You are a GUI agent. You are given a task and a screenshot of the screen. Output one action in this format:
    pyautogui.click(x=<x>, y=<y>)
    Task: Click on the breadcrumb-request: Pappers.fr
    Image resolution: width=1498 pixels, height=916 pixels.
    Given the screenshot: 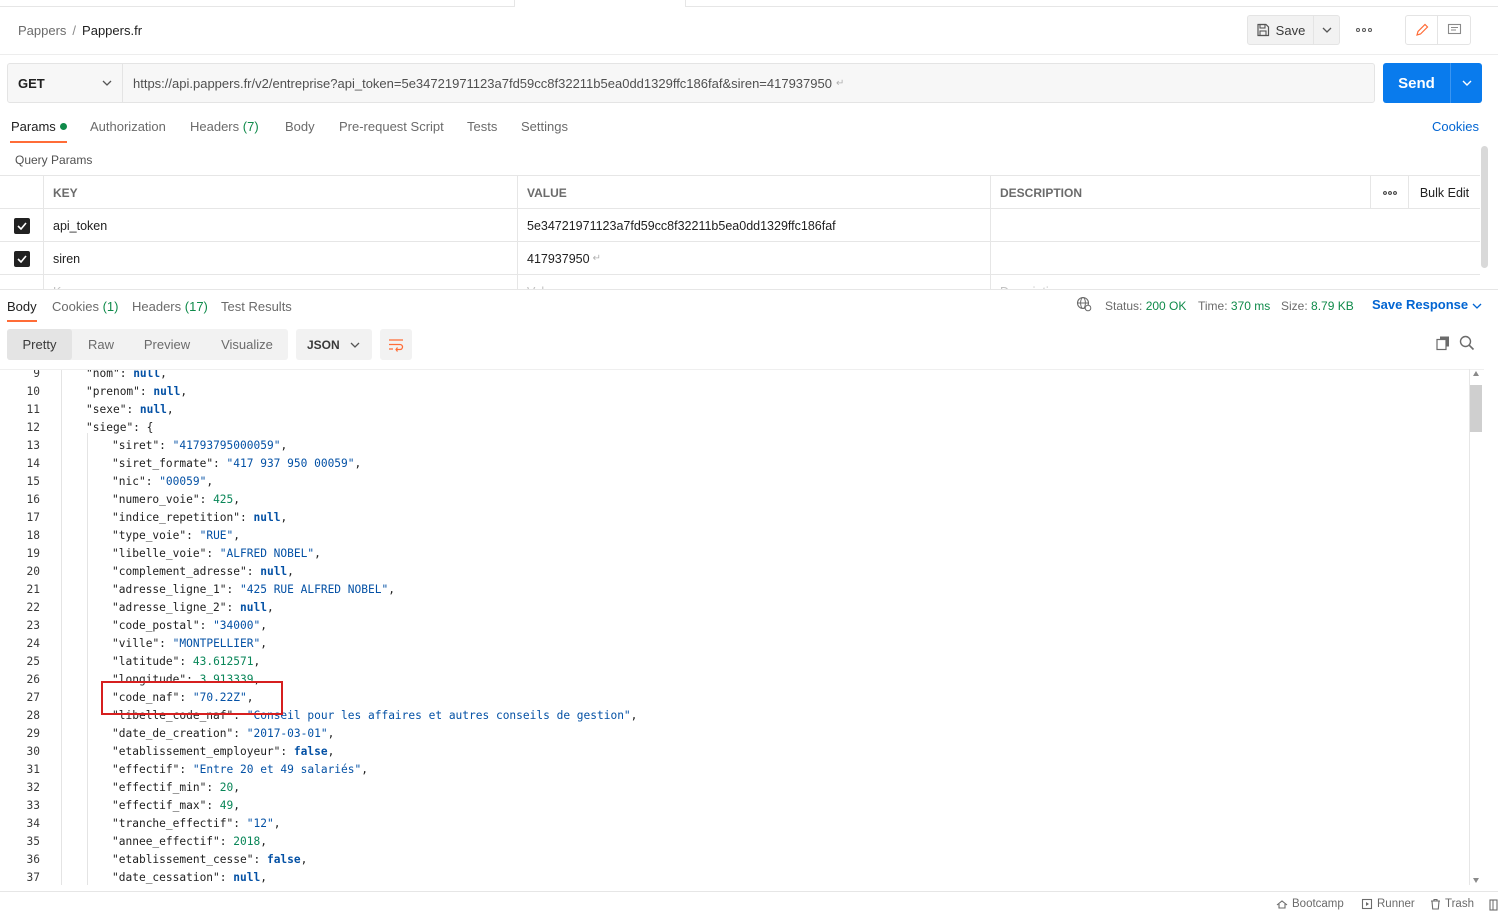 What is the action you would take?
    pyautogui.click(x=112, y=30)
    